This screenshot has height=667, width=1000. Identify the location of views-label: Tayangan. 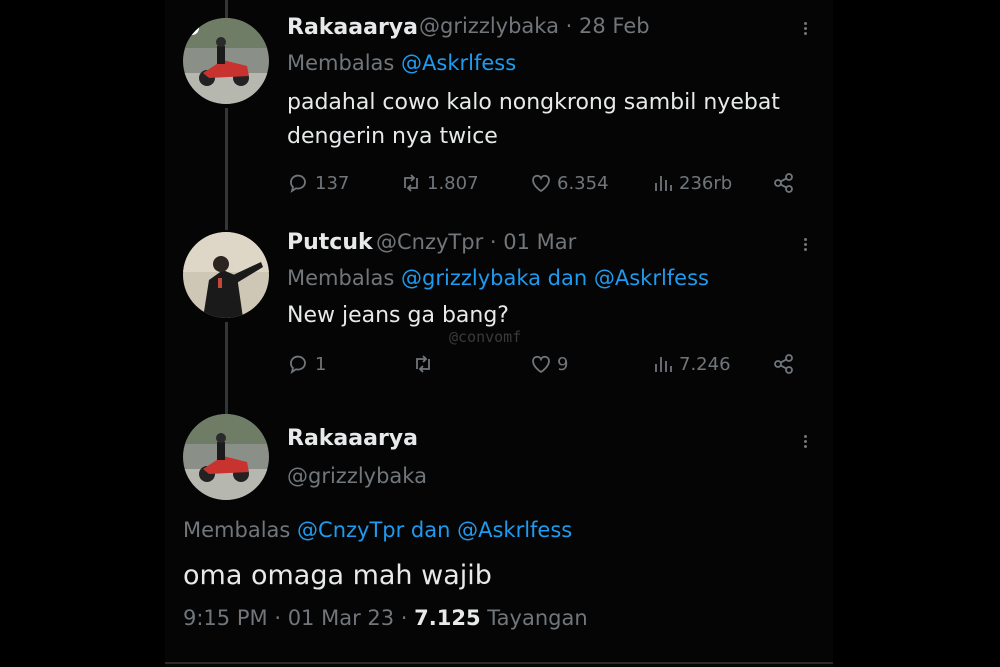
(537, 618).